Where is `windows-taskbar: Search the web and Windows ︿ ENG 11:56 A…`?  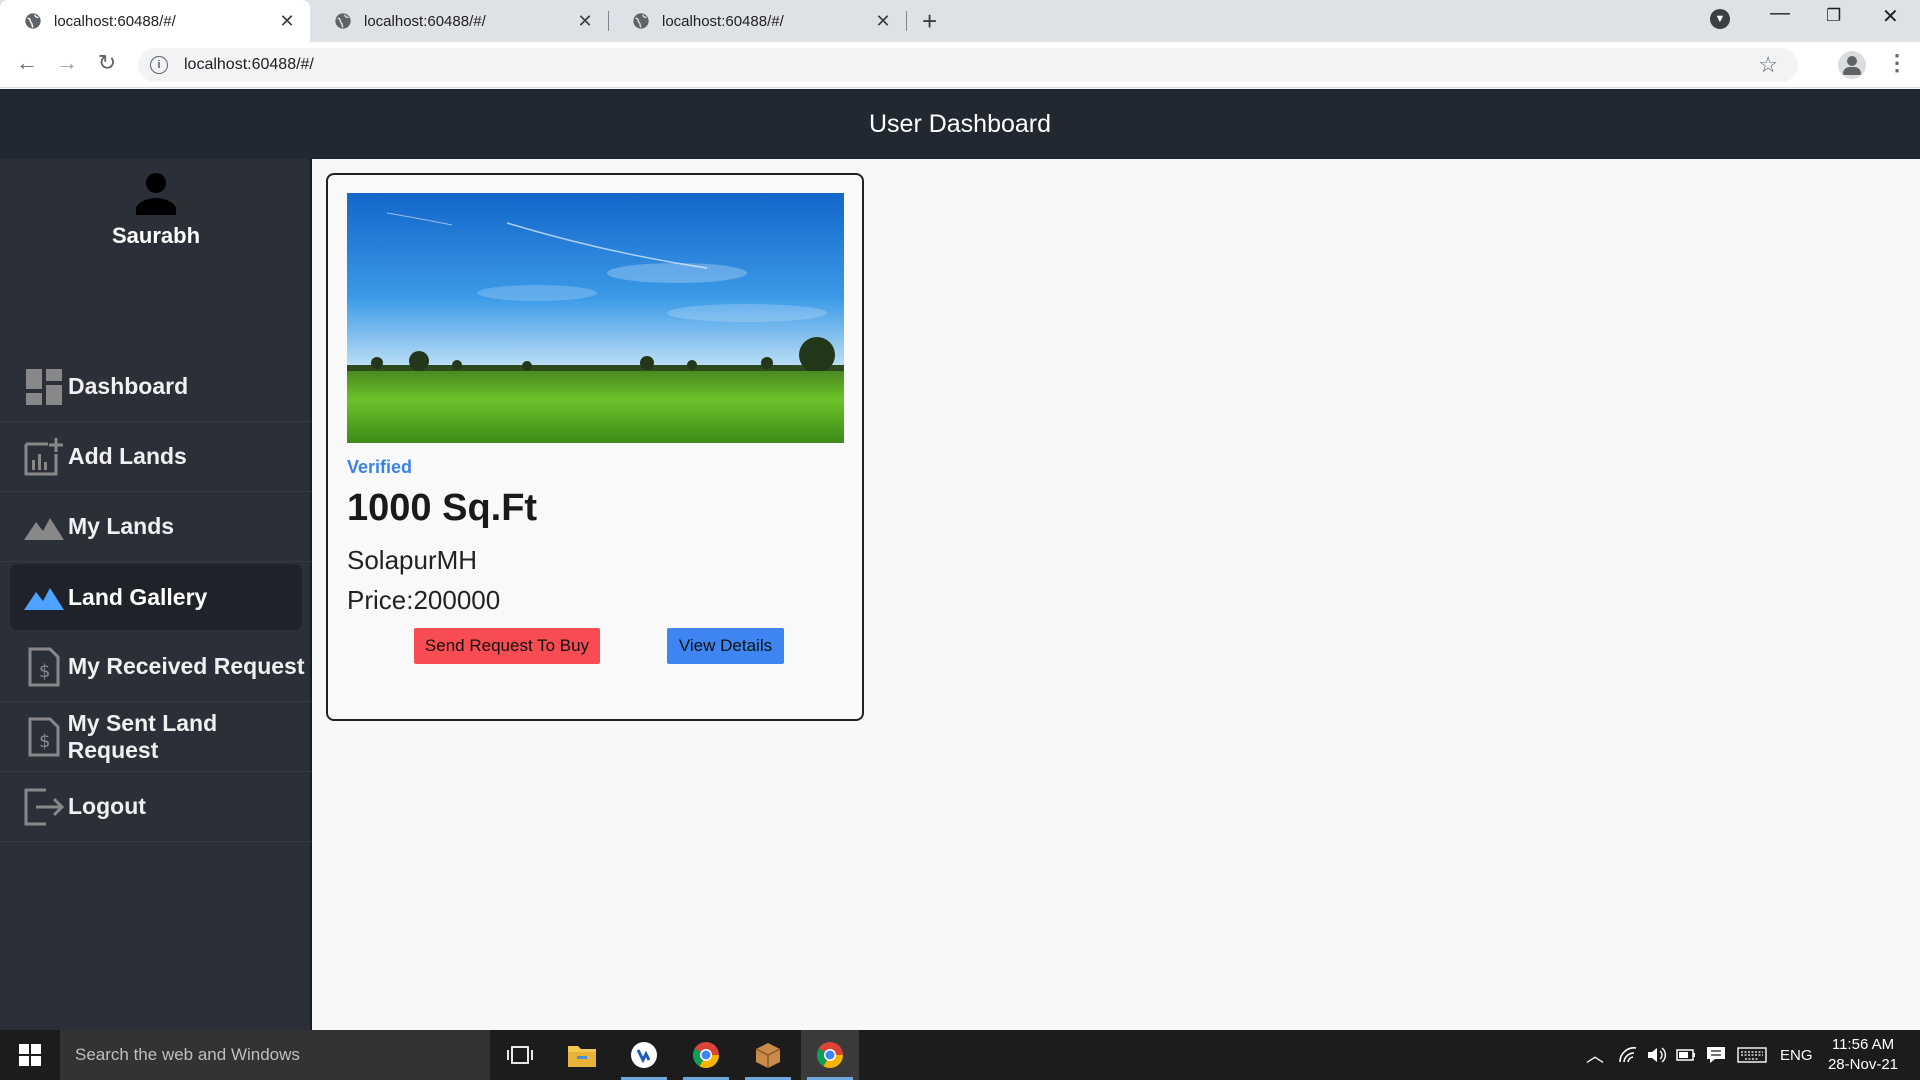
windows-taskbar: Search the web and Windows ︿ ENG 11:56 A… is located at coordinates (960, 1055).